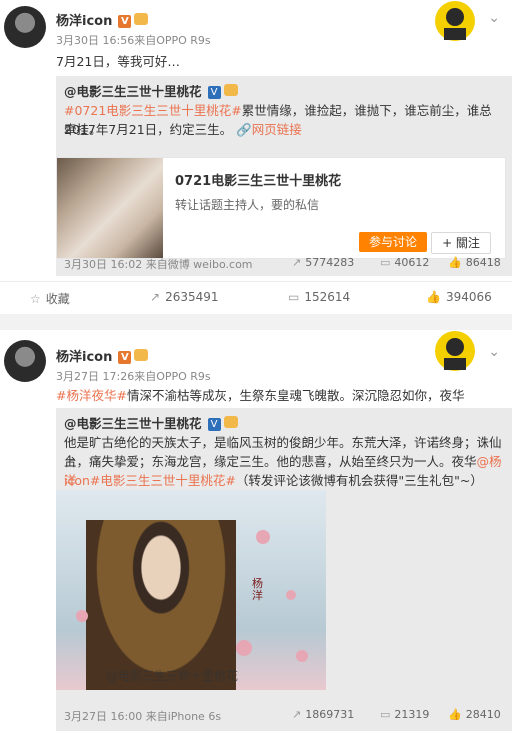 The width and height of the screenshot is (512, 731). What do you see at coordinates (412, 714) in the screenshot?
I see `comment-count-value: 21319` at bounding box center [412, 714].